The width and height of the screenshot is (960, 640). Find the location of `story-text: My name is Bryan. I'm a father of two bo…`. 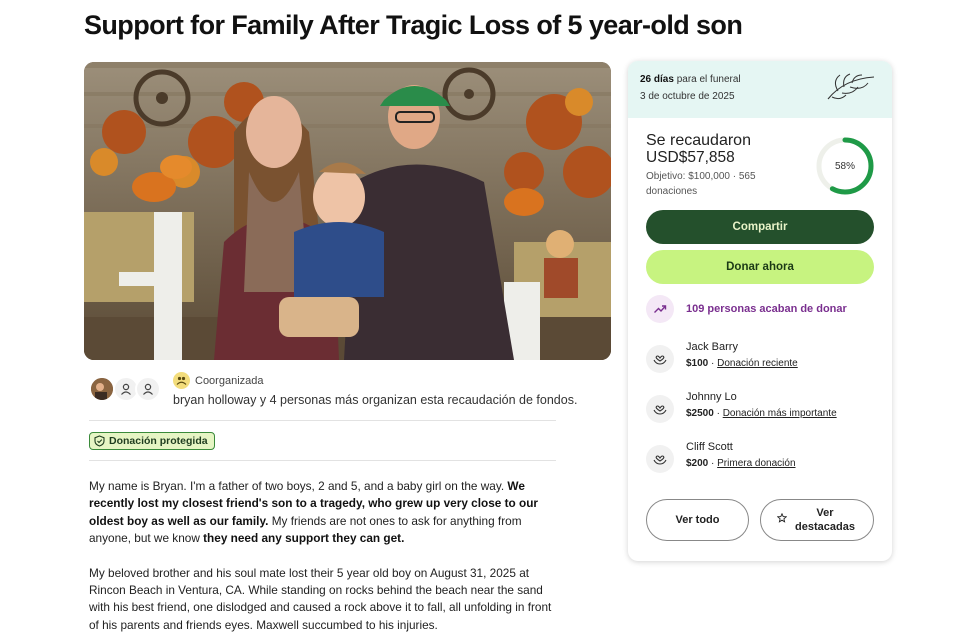

story-text: My name is Bryan. I'm a father of two bo… is located at coordinates (298, 486).